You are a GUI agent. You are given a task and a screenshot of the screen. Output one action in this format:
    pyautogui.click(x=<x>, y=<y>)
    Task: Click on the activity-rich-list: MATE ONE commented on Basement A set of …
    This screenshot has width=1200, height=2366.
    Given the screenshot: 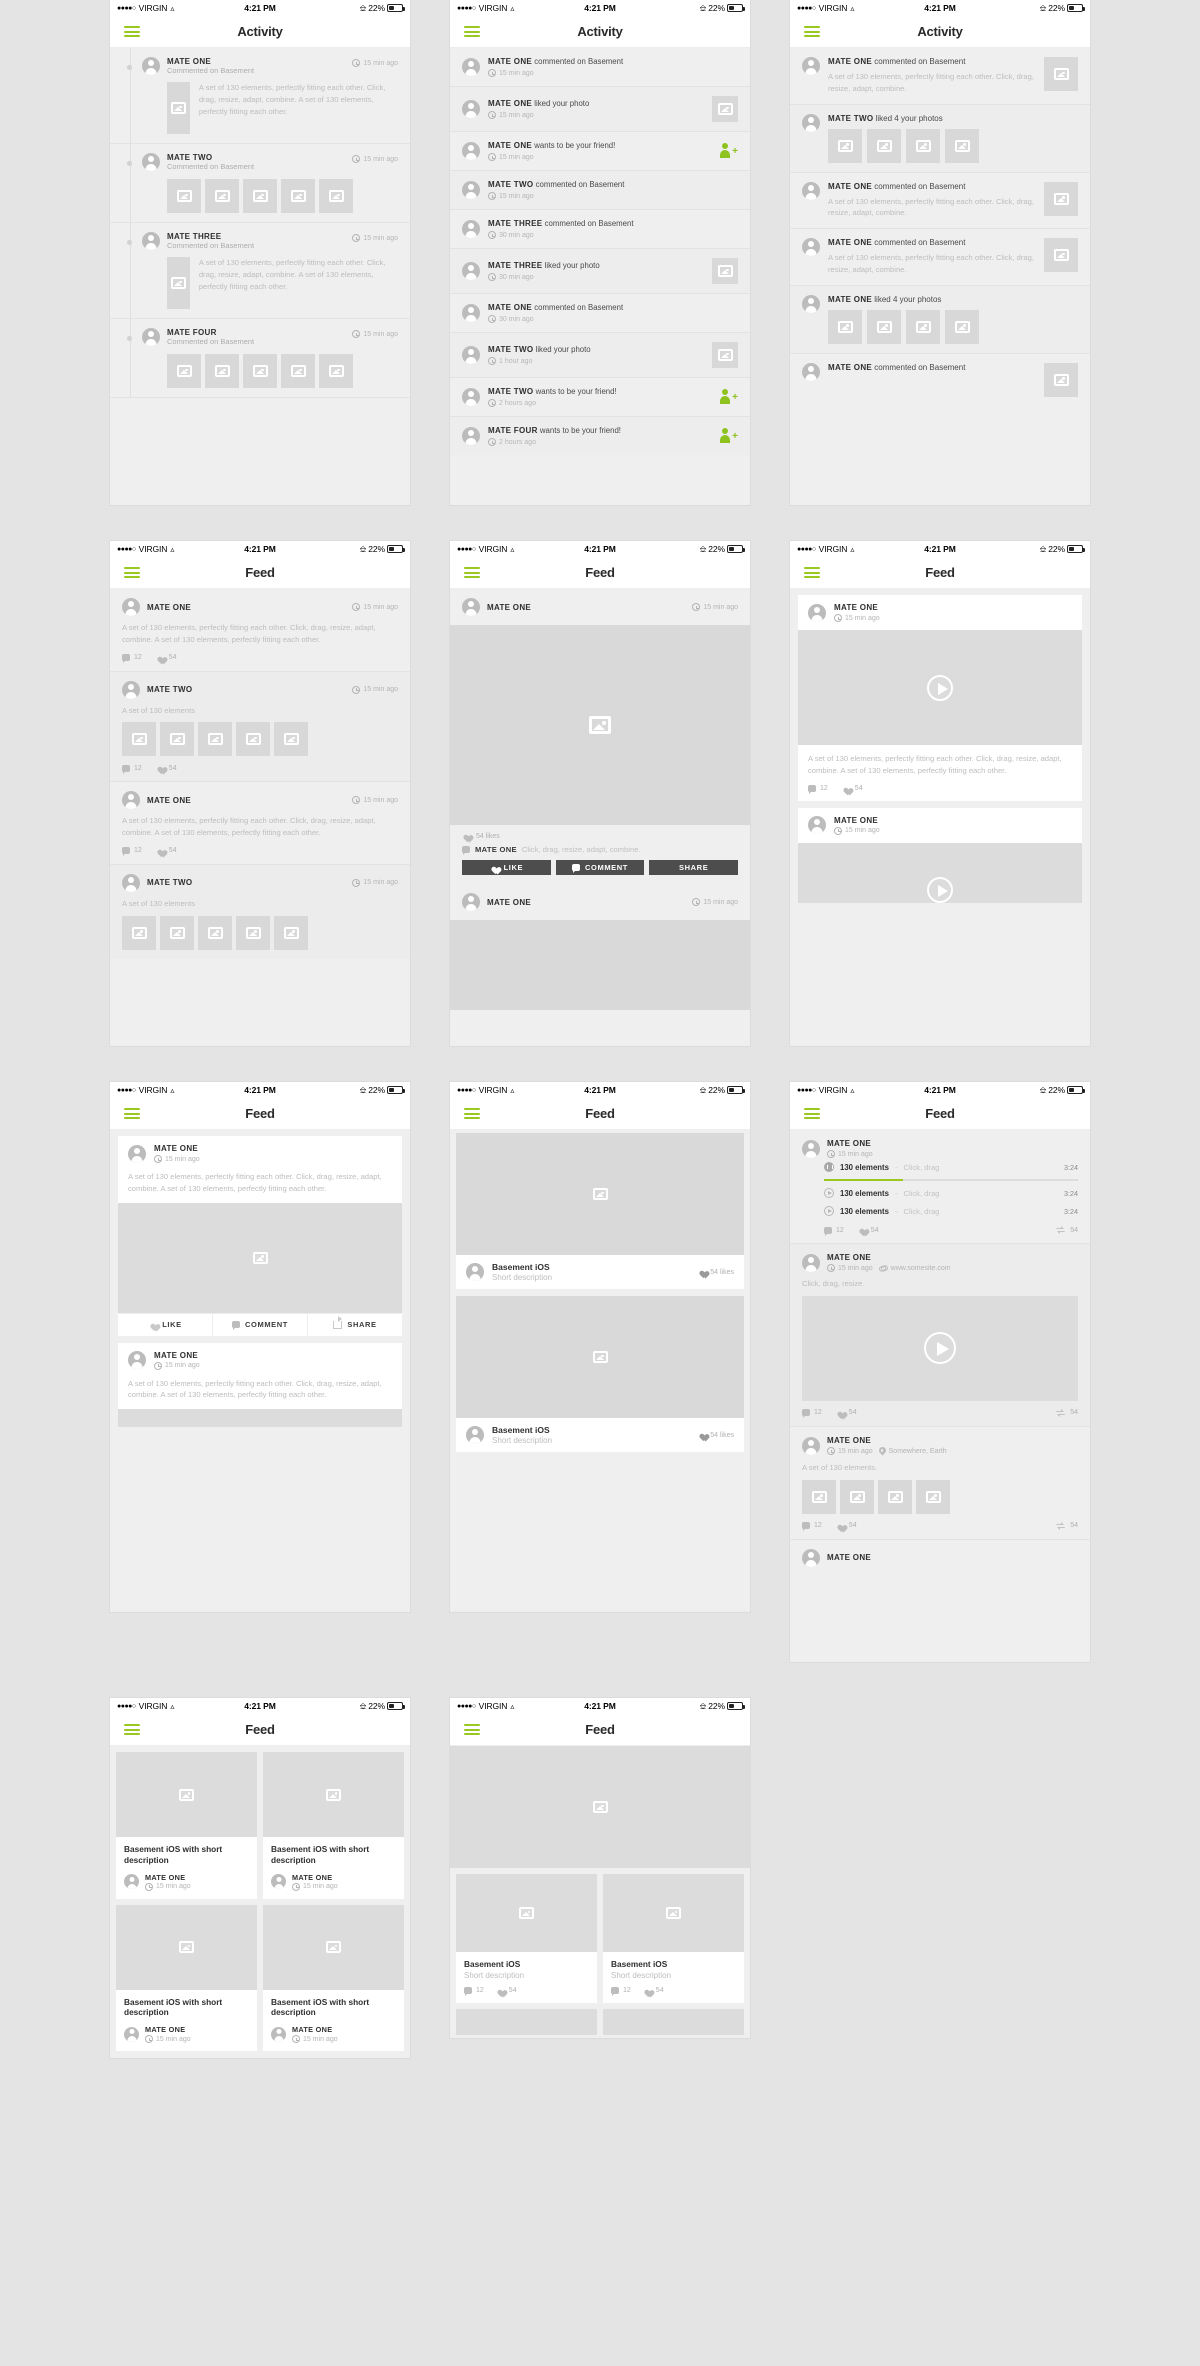 What is the action you would take?
    pyautogui.click(x=940, y=276)
    